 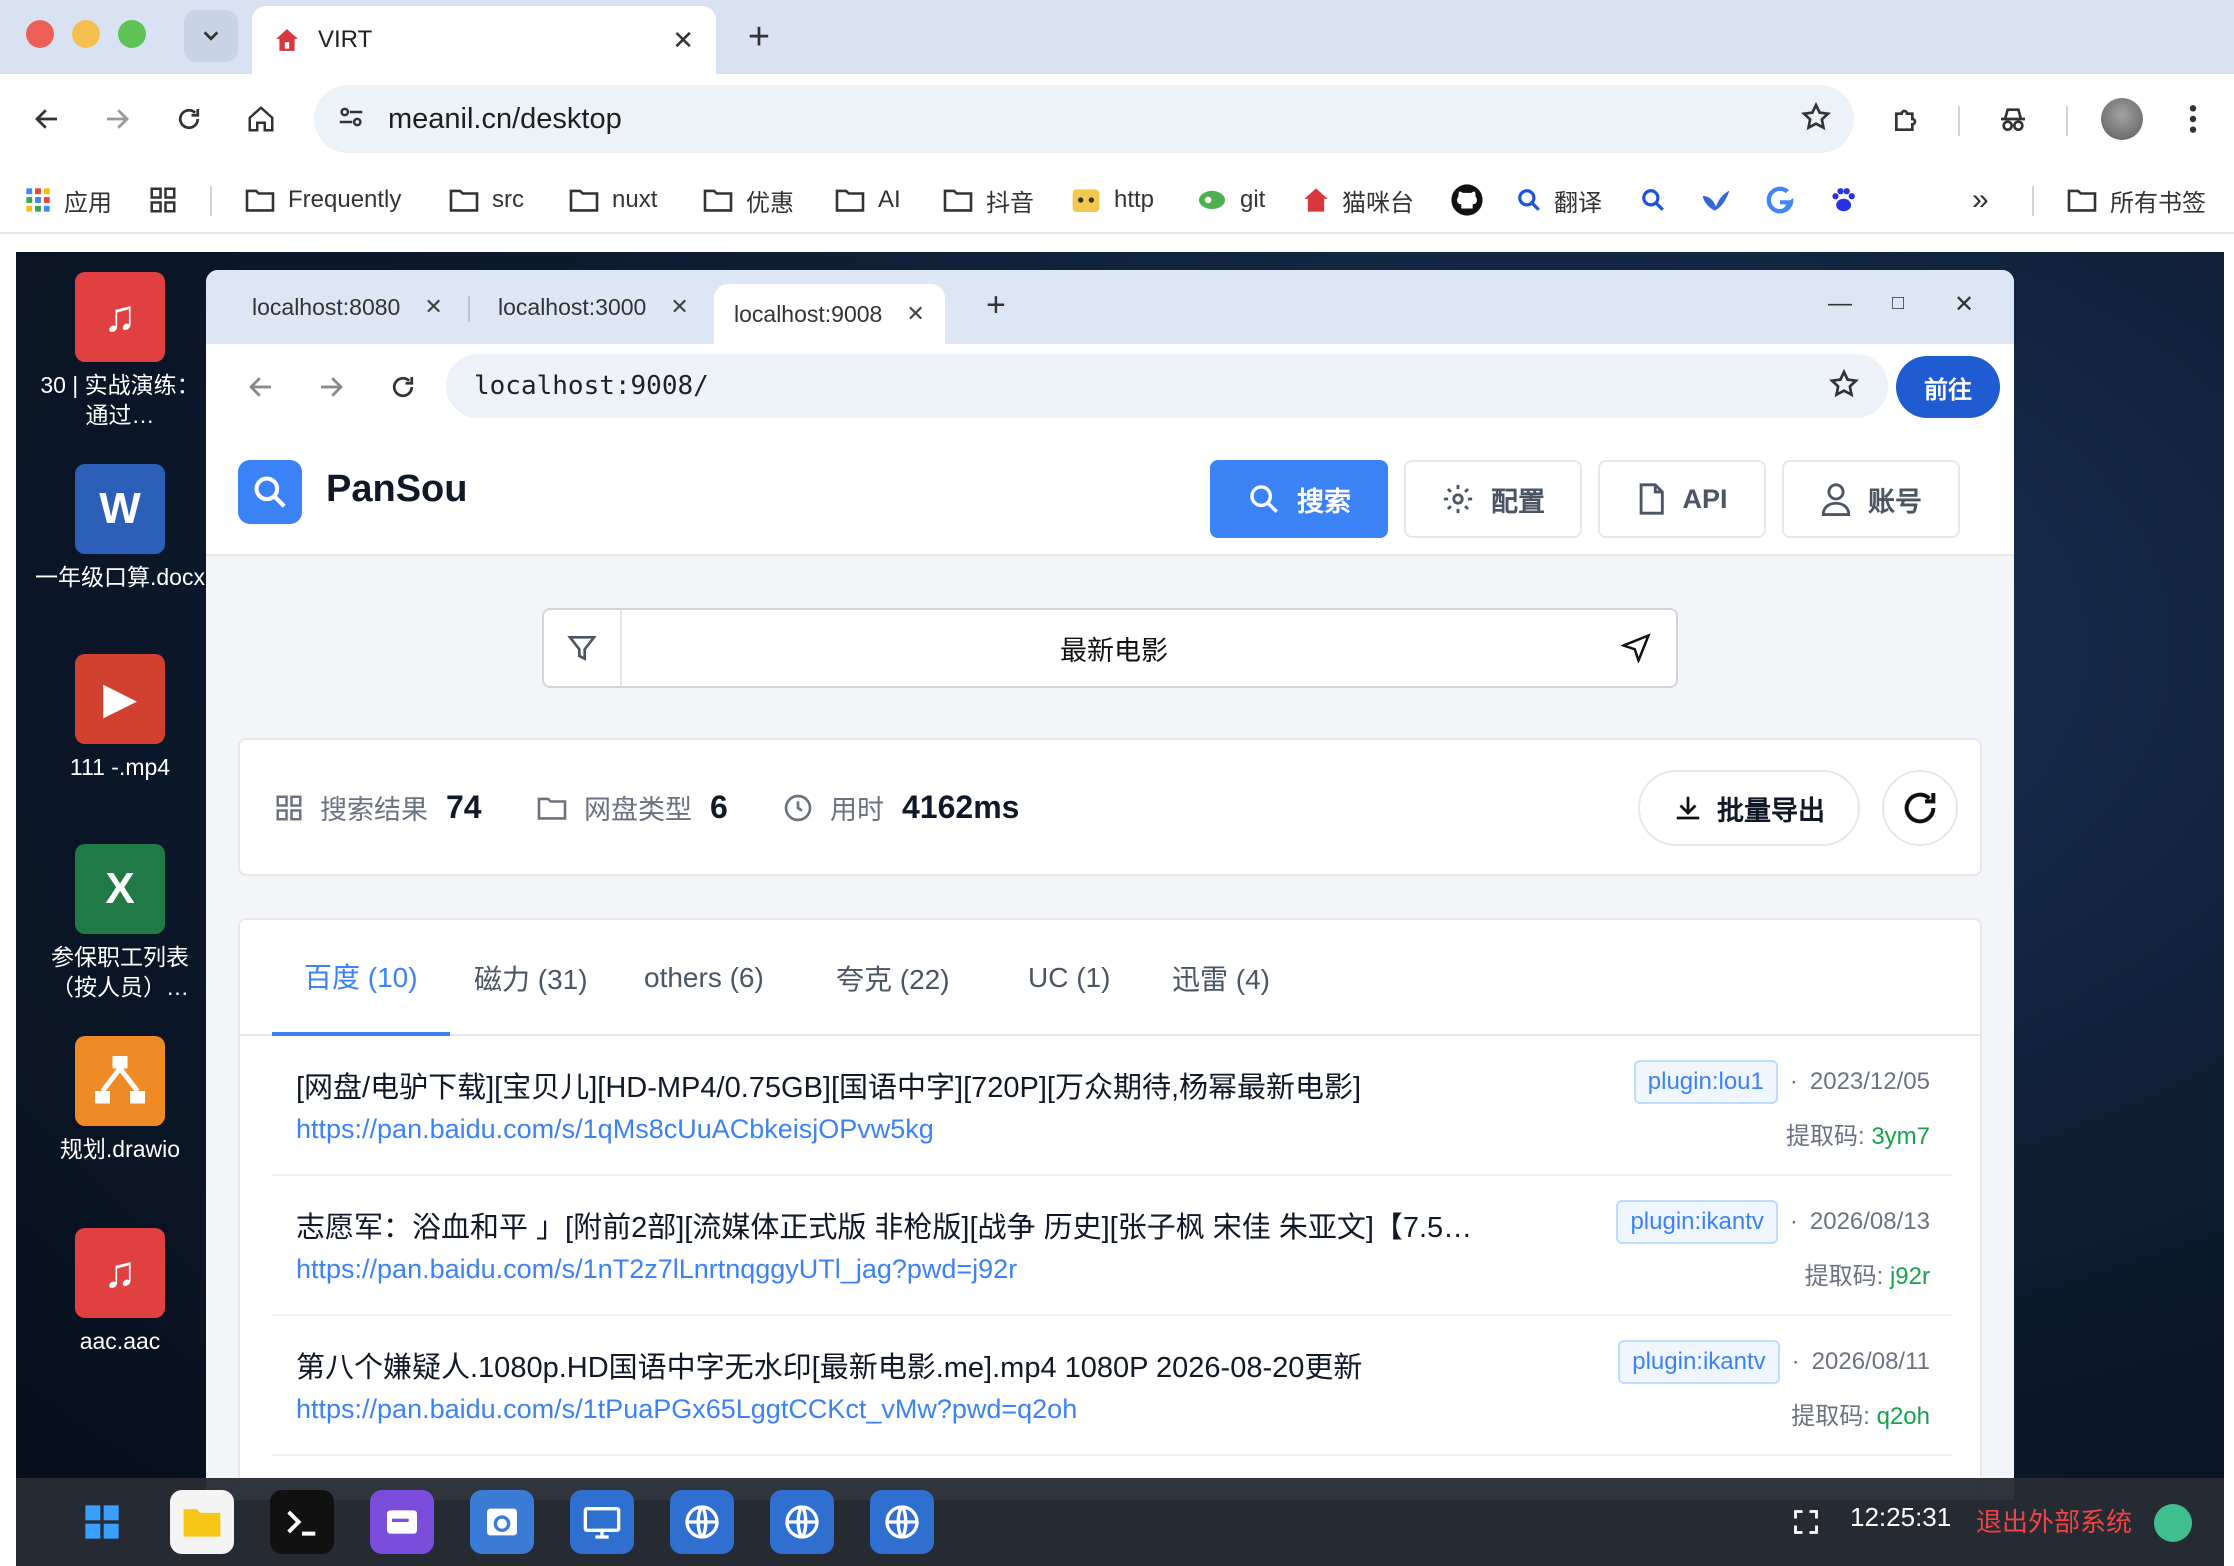 What do you see at coordinates (120, 528) in the screenshot?
I see `desktop-icon-docx: W 一年级口算.docx` at bounding box center [120, 528].